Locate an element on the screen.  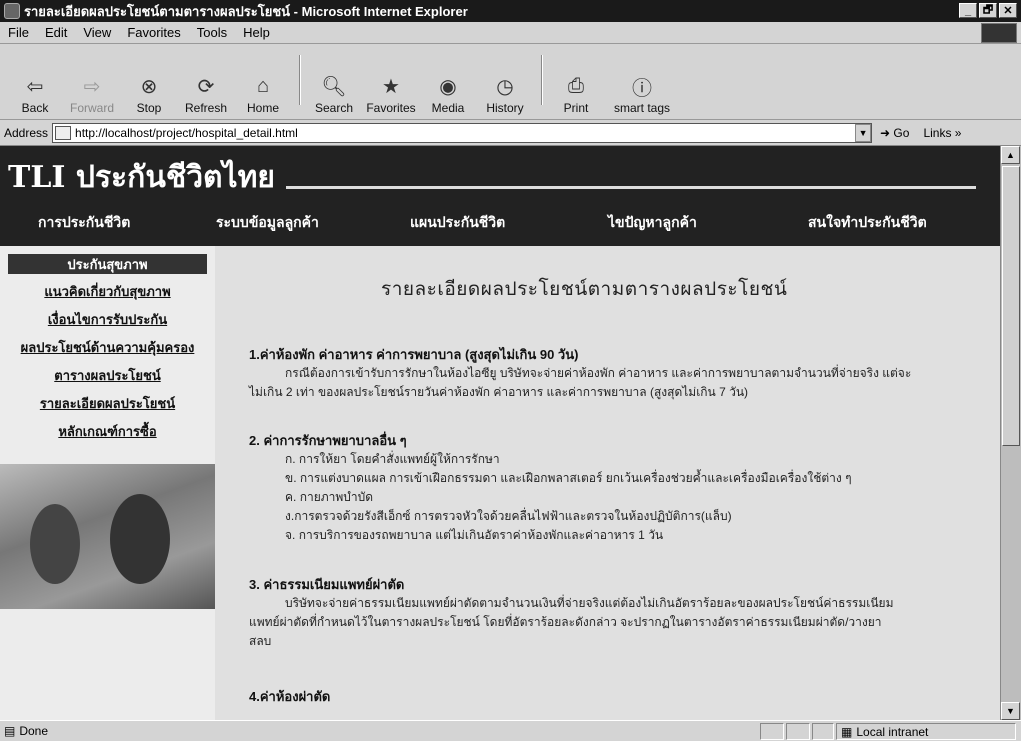
back-arrow-icon: ⇦ is located at coordinates (35, 86).